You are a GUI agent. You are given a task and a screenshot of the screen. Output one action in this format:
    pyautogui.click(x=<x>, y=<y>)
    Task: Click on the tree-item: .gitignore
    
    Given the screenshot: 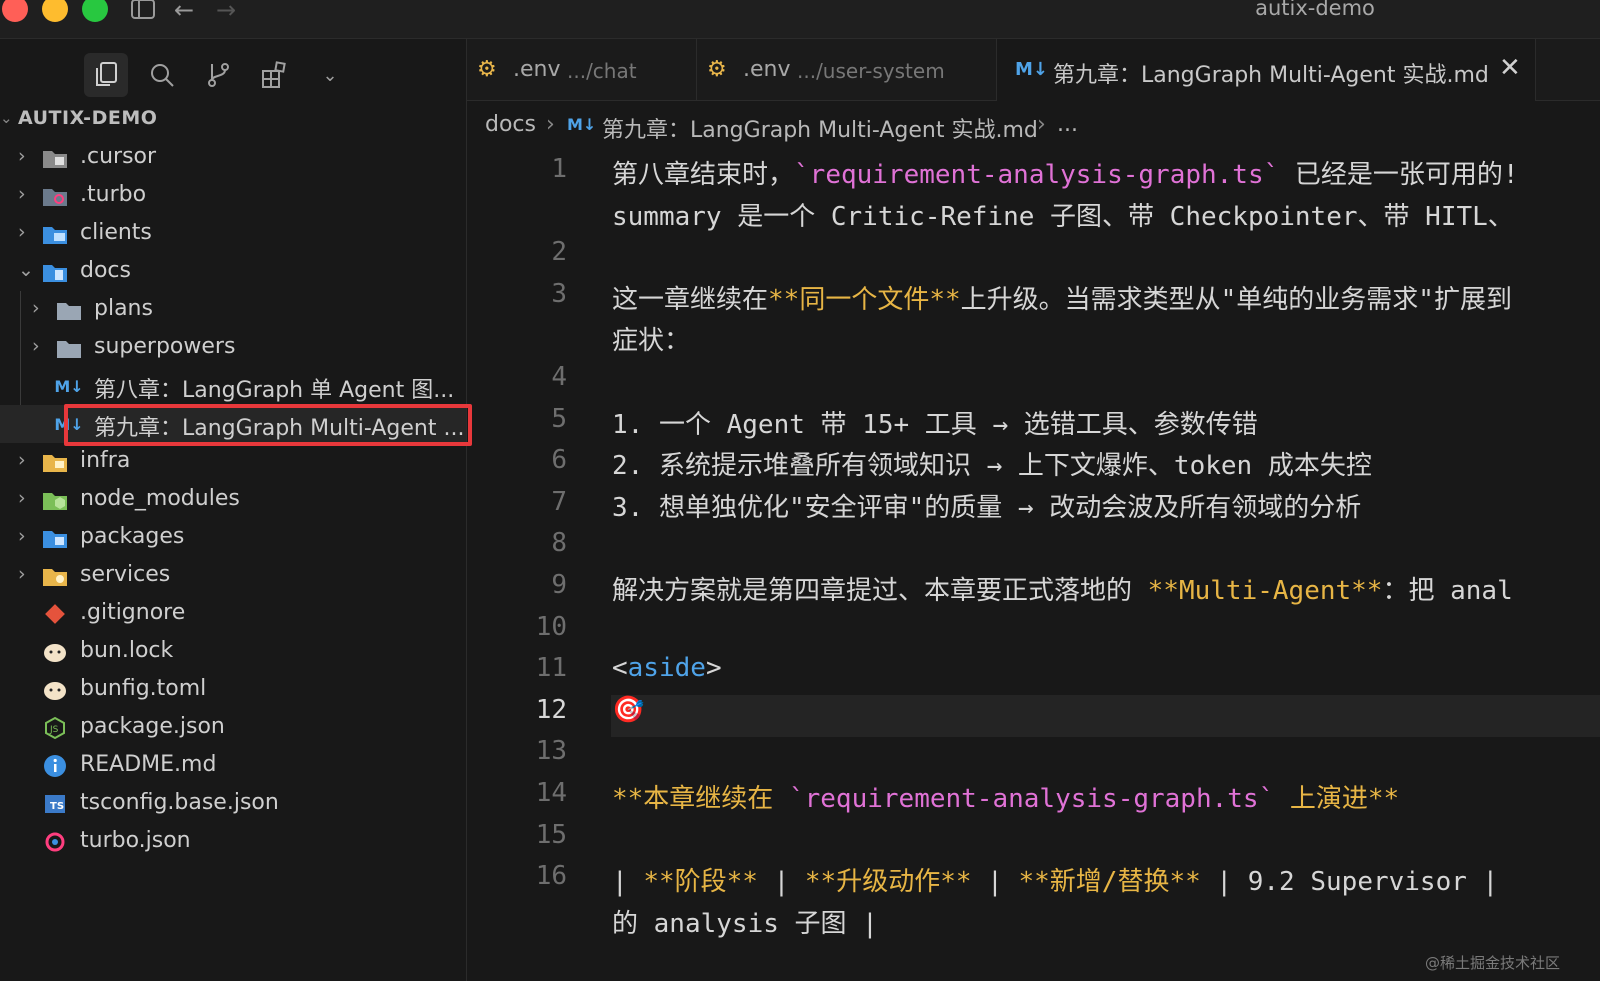 What is the action you would take?
    pyautogui.click(x=233, y=614)
    